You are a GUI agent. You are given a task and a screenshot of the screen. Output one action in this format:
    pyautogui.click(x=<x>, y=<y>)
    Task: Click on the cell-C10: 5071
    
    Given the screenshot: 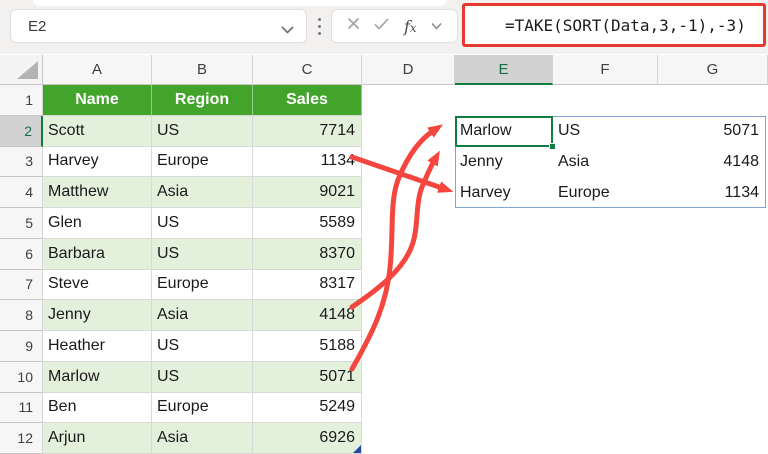 What is the action you would take?
    pyautogui.click(x=307, y=377)
    